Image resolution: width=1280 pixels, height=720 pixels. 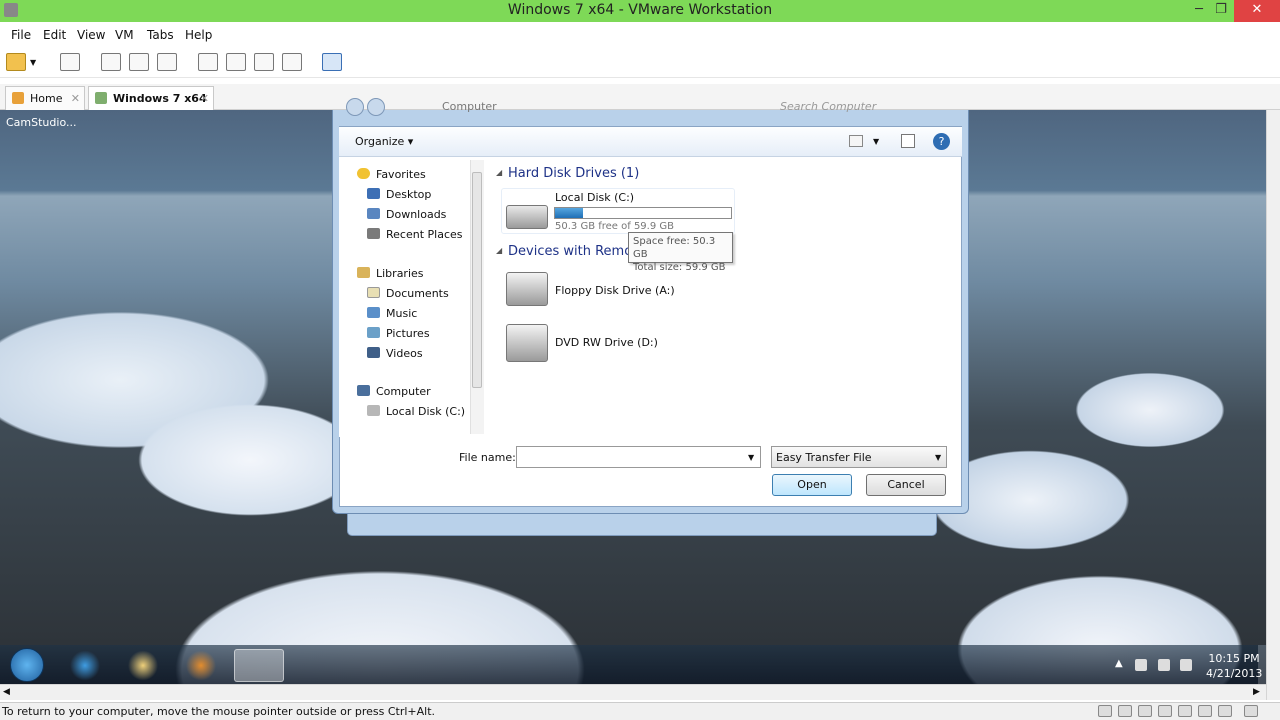 What do you see at coordinates (85, 665) in the screenshot?
I see `internet-explorer-icon` at bounding box center [85, 665].